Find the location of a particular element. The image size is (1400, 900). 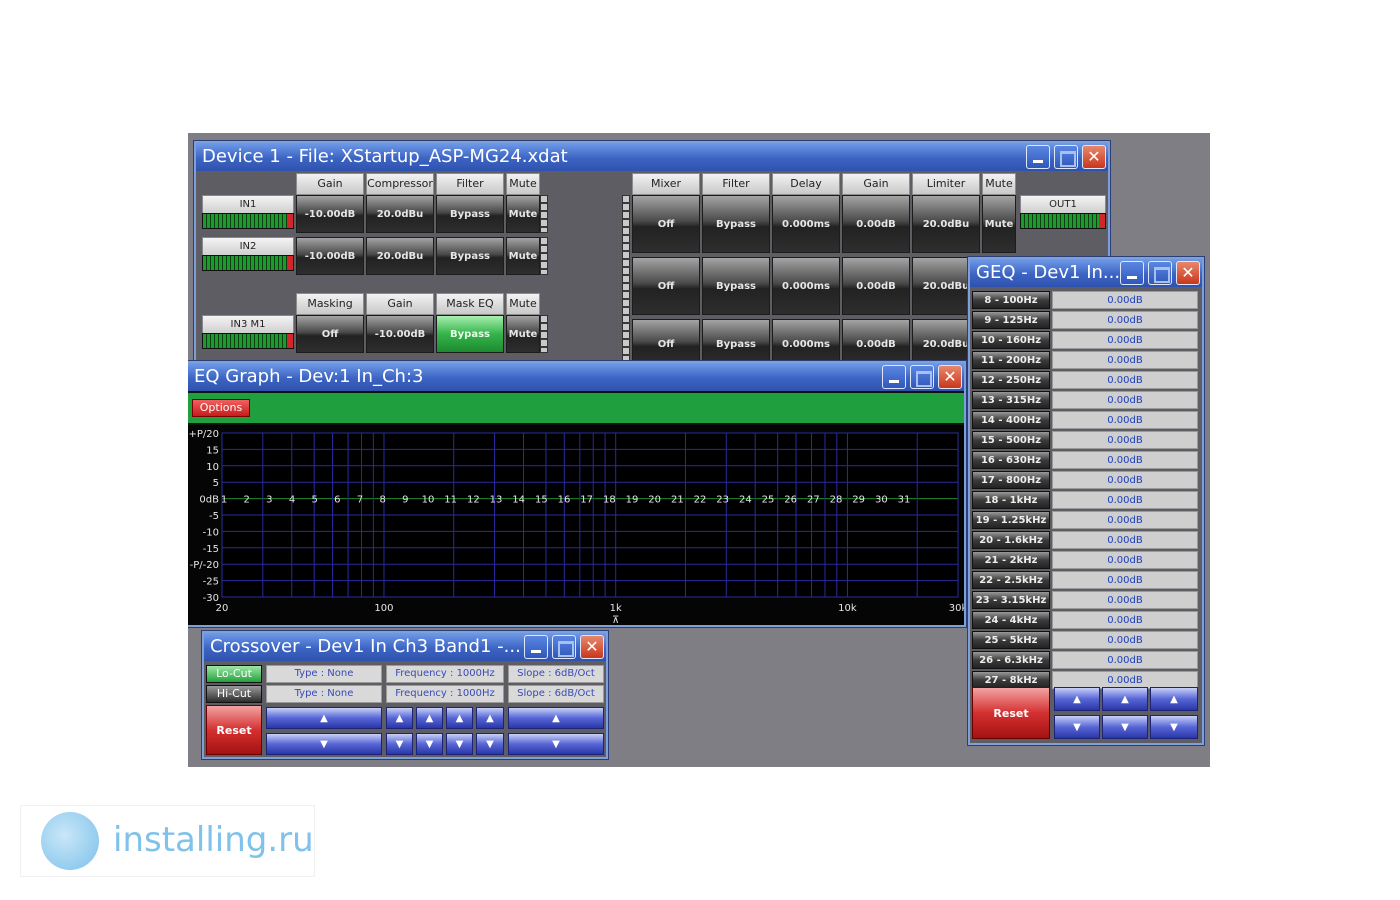

masking-button: Off is located at coordinates (330, 334).